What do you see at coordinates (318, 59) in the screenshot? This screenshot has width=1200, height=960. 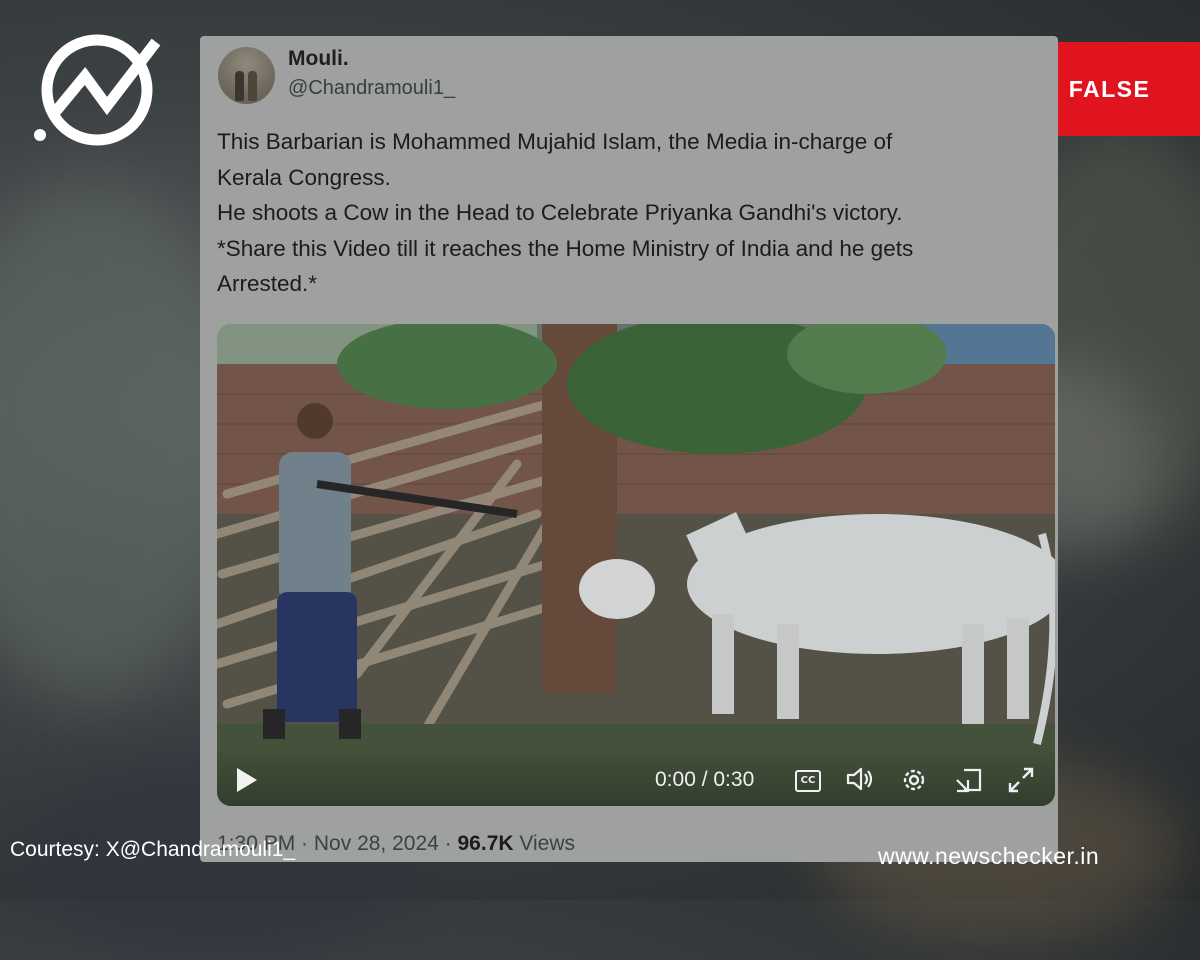 I see `display-name: Mouli.` at bounding box center [318, 59].